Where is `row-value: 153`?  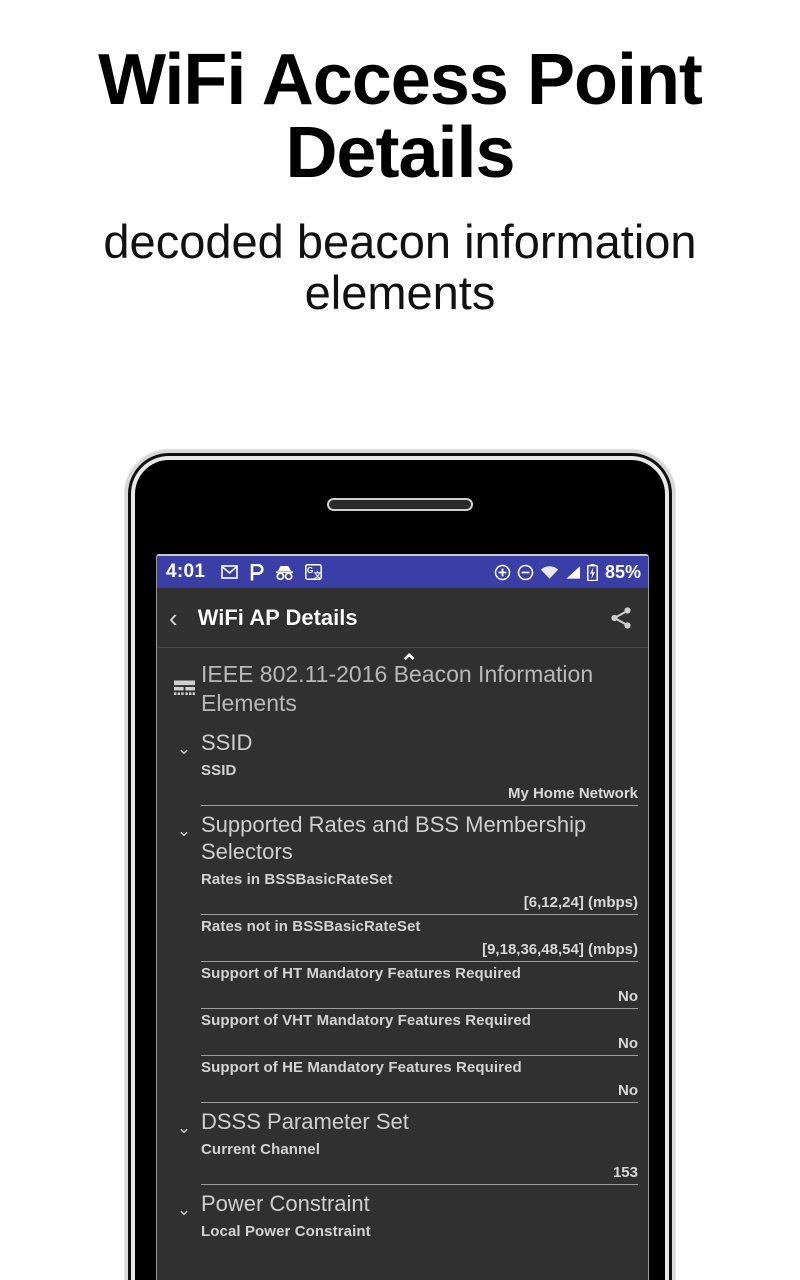 row-value: 153 is located at coordinates (625, 1172).